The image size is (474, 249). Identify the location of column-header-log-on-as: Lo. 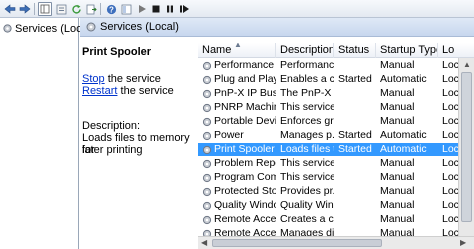
(456, 50).